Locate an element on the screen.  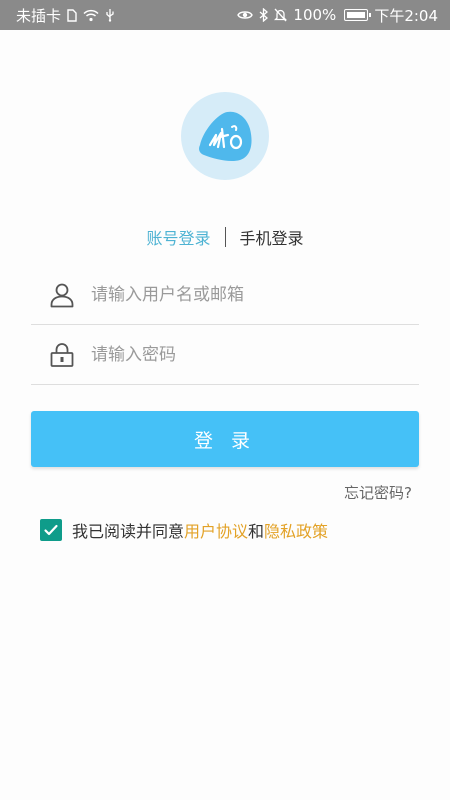
privacy-policy-link: 隐私政策 is located at coordinates (296, 530).